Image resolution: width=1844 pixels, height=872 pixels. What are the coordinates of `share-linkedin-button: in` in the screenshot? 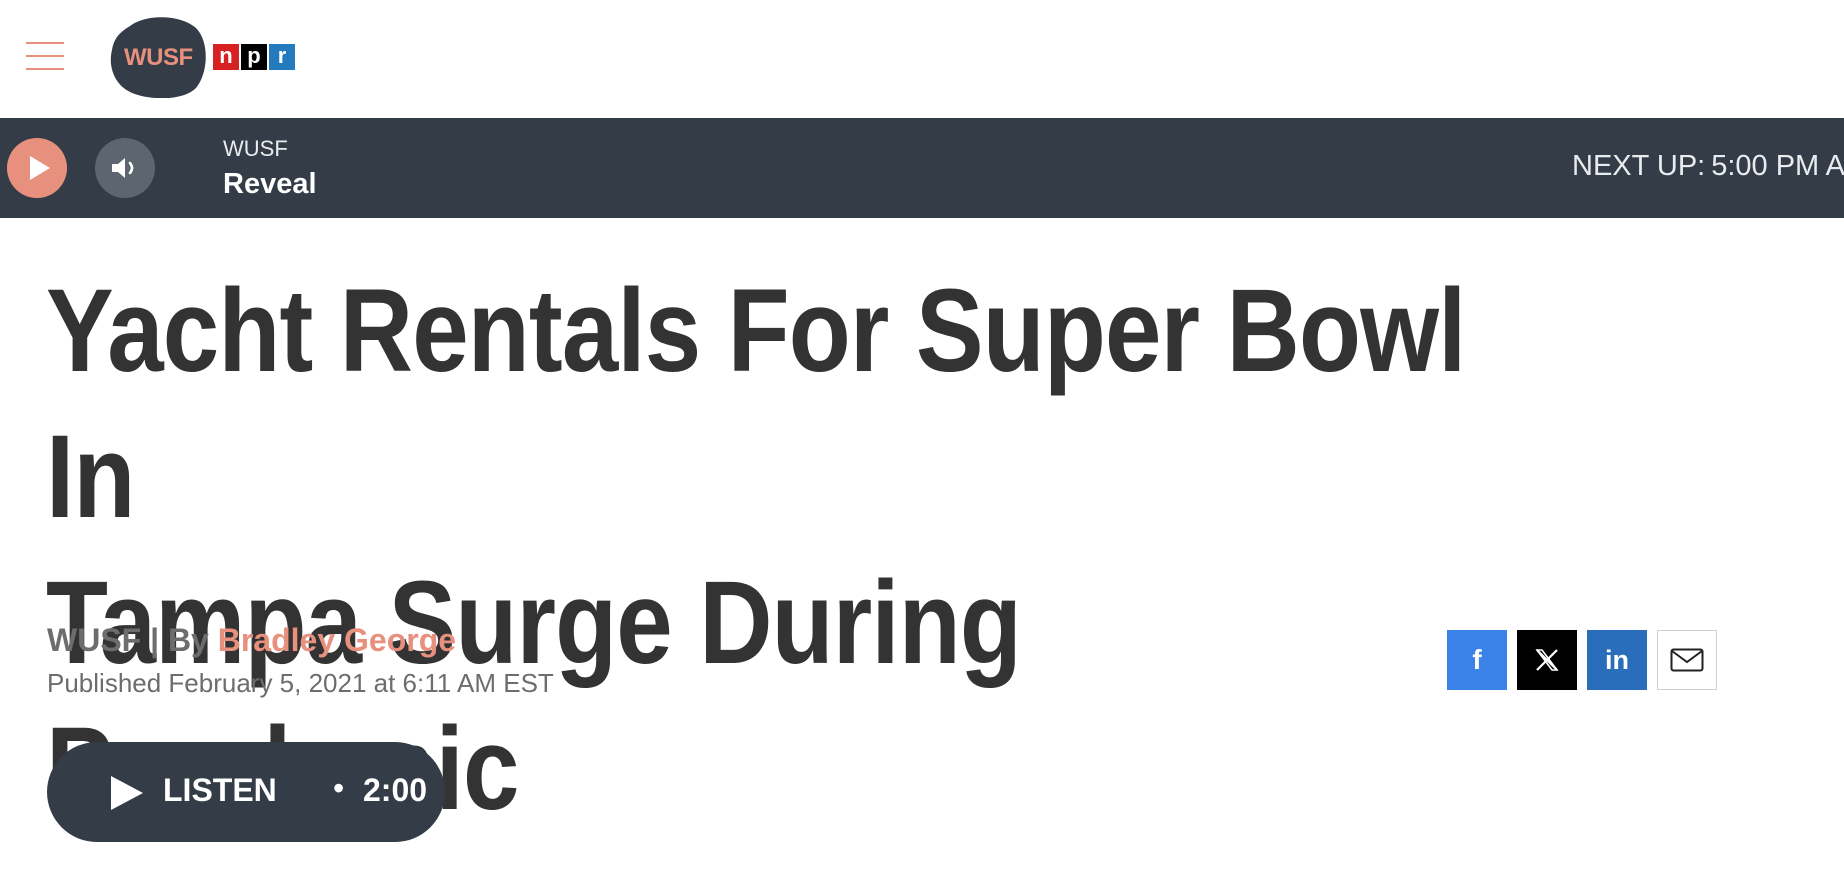 It's located at (1617, 660).